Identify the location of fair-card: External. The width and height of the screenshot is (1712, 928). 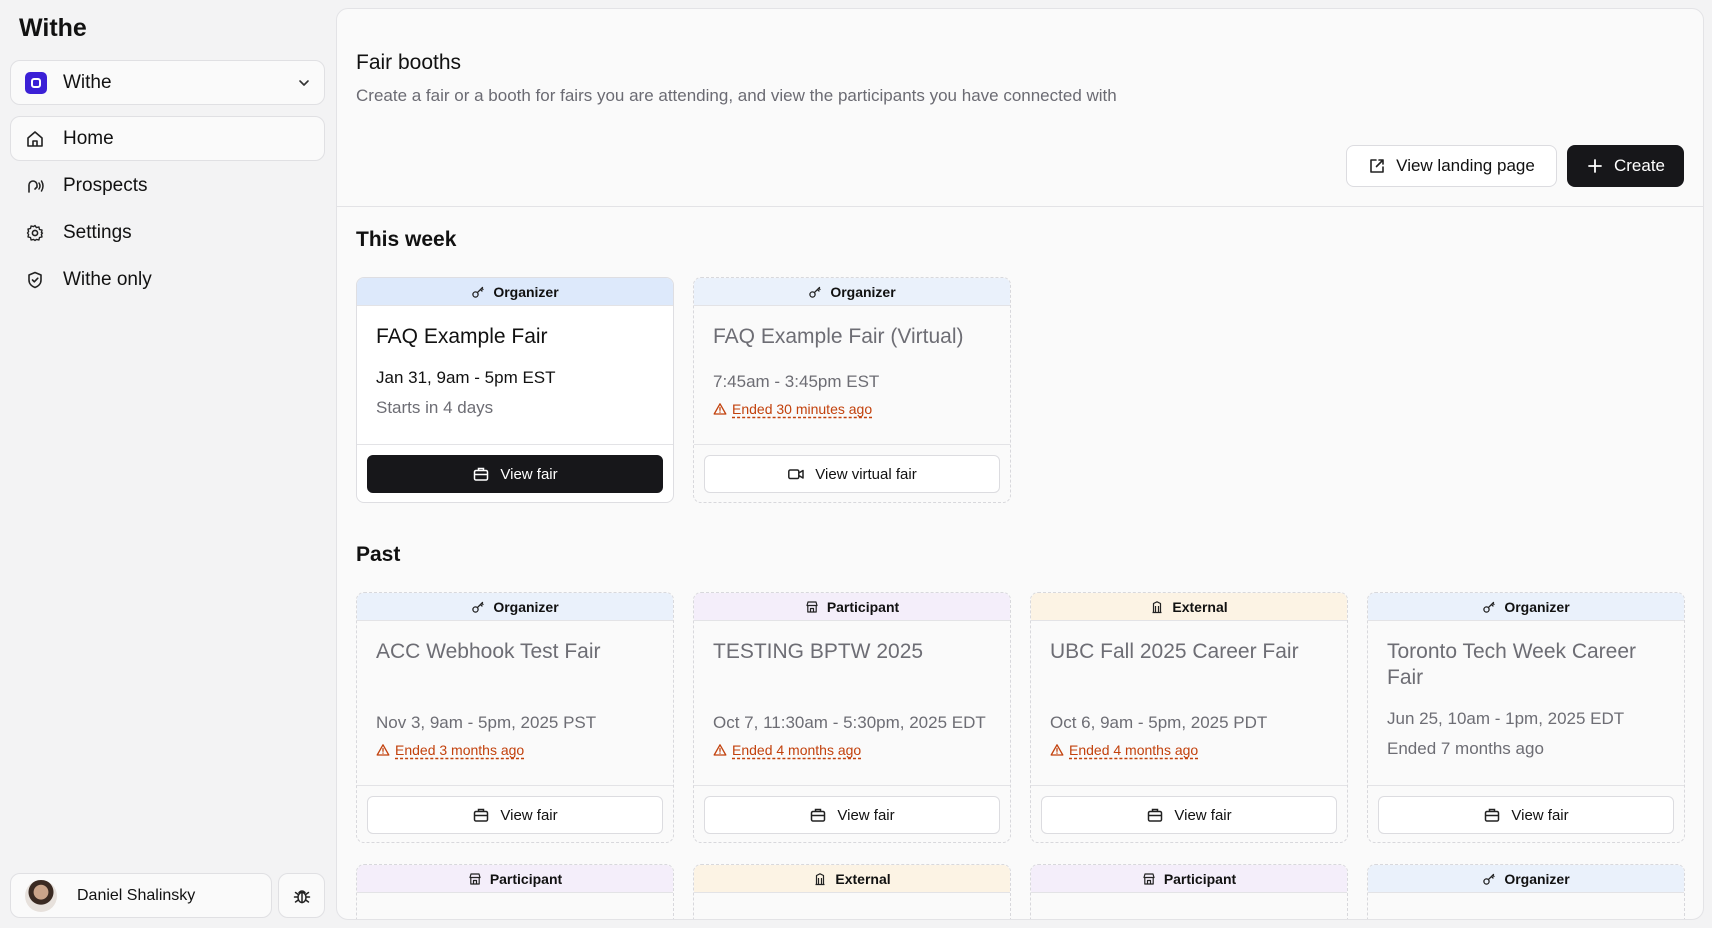
(852, 891).